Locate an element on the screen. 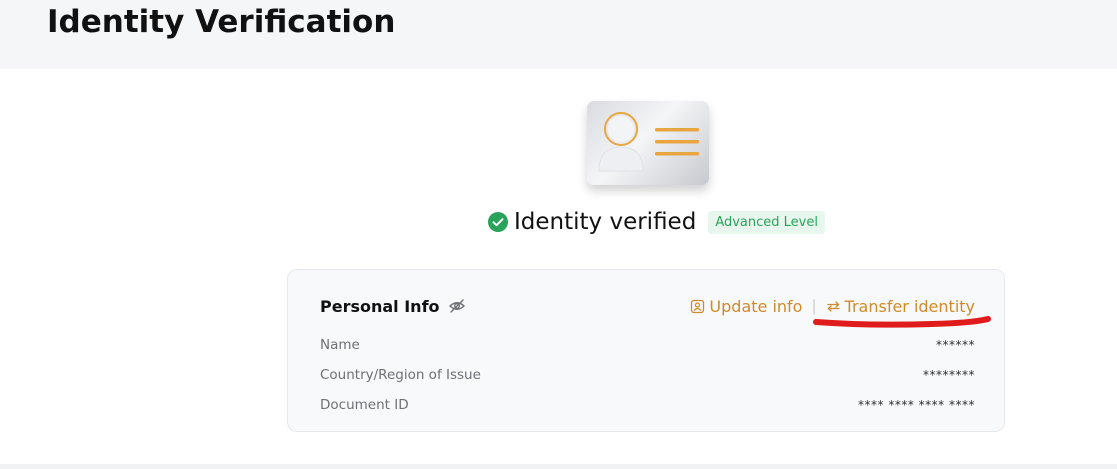  field-label: Country/Region of Issue is located at coordinates (400, 375).